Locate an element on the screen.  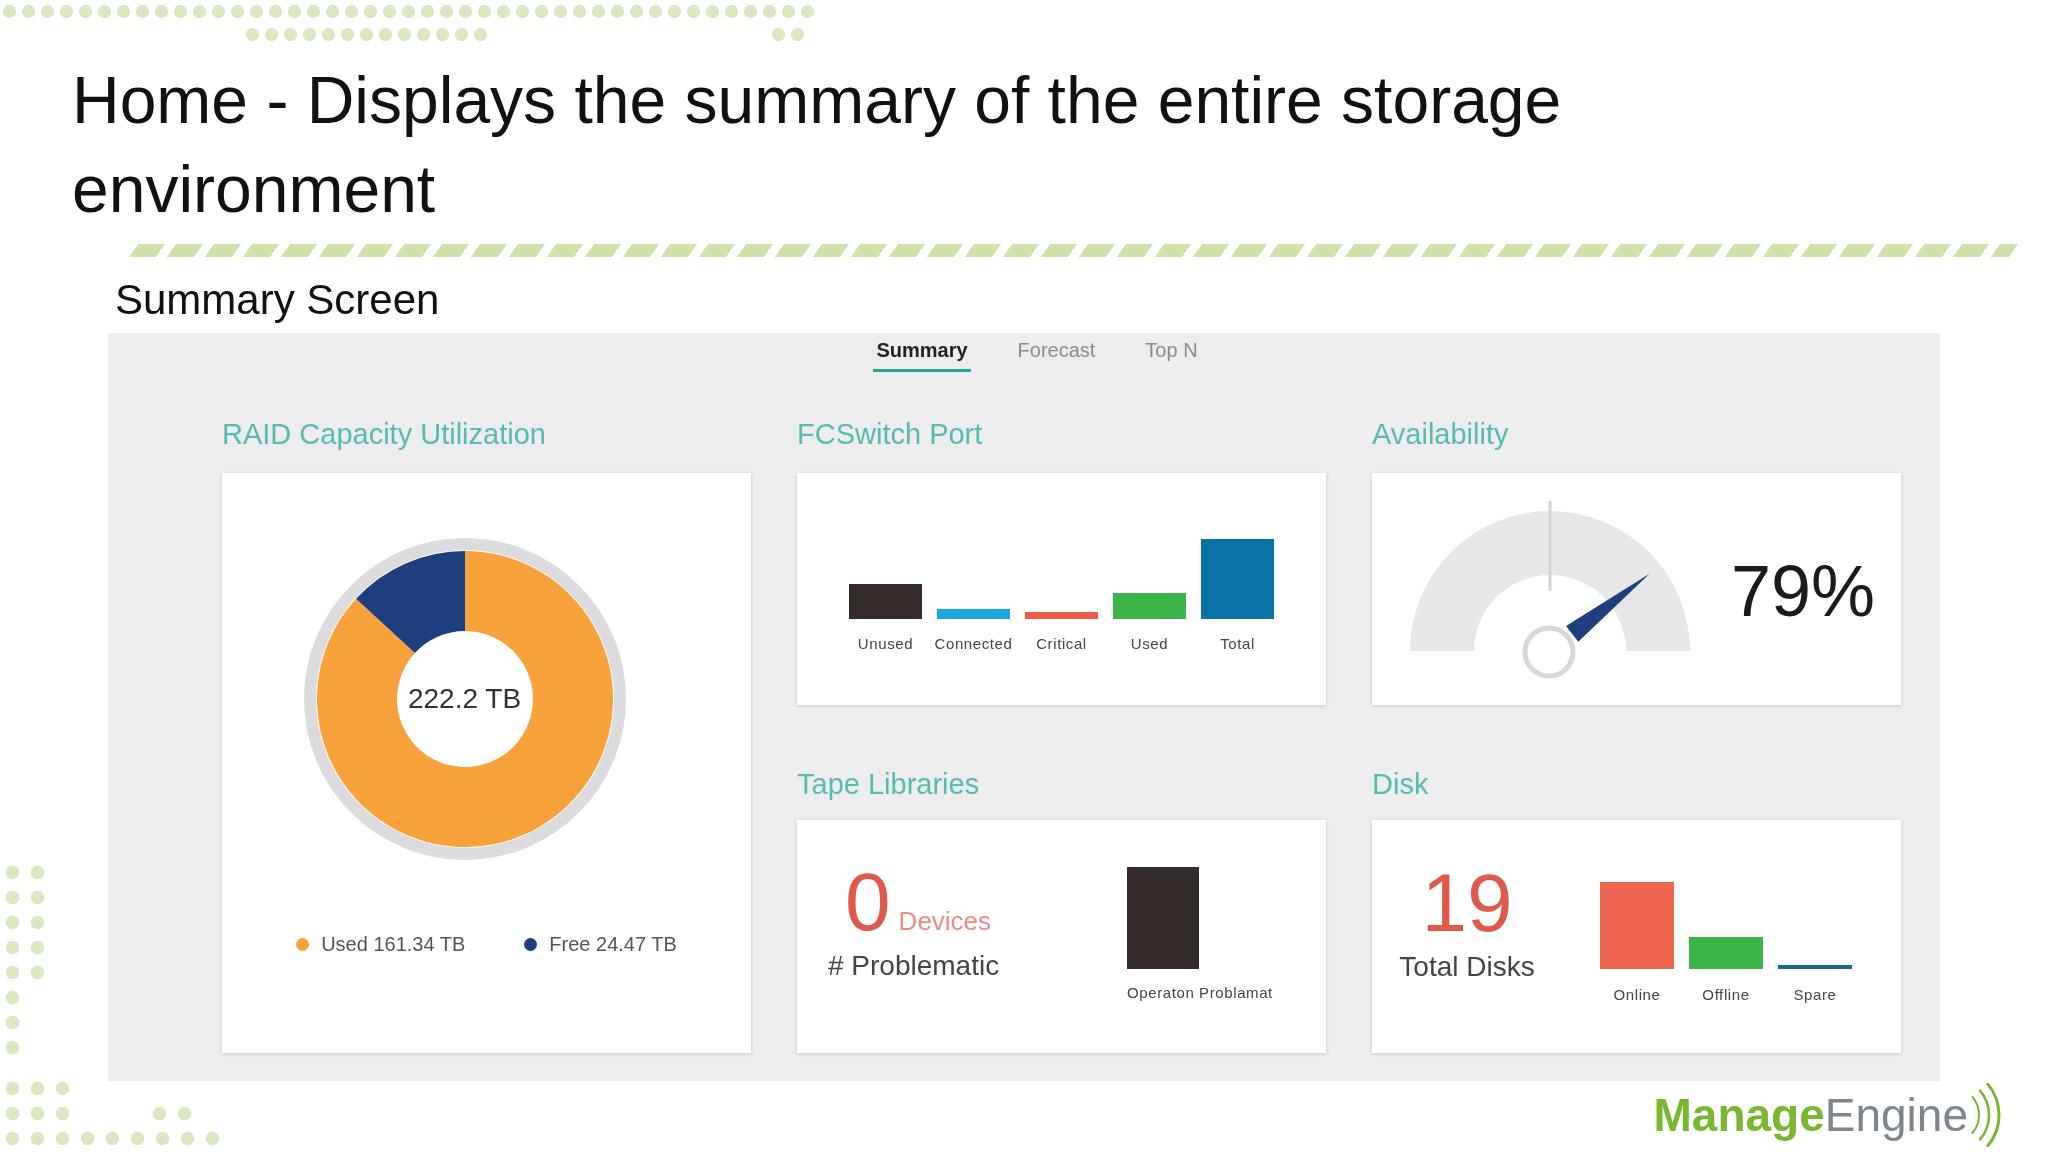
bar-label: Spare is located at coordinates (1815, 995).